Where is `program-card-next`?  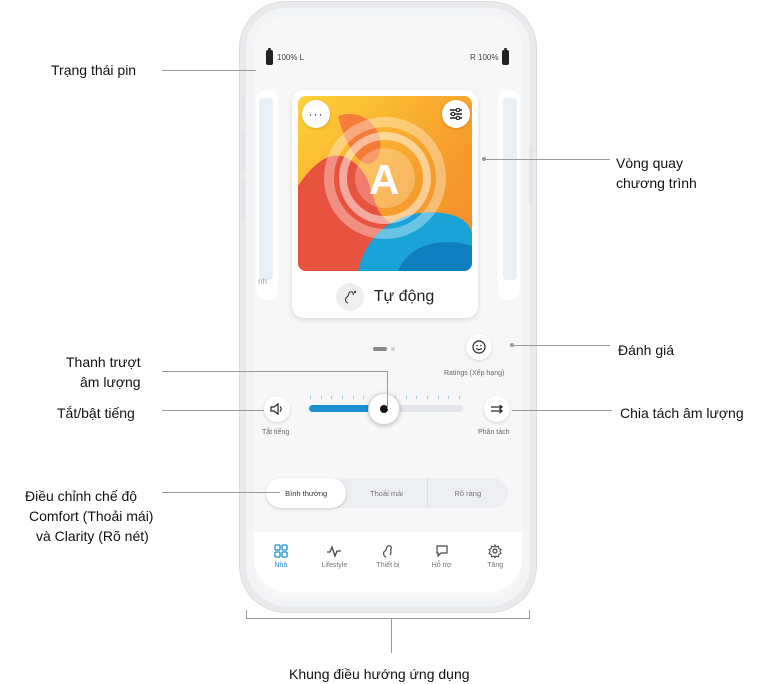
program-card-next is located at coordinates (509, 195).